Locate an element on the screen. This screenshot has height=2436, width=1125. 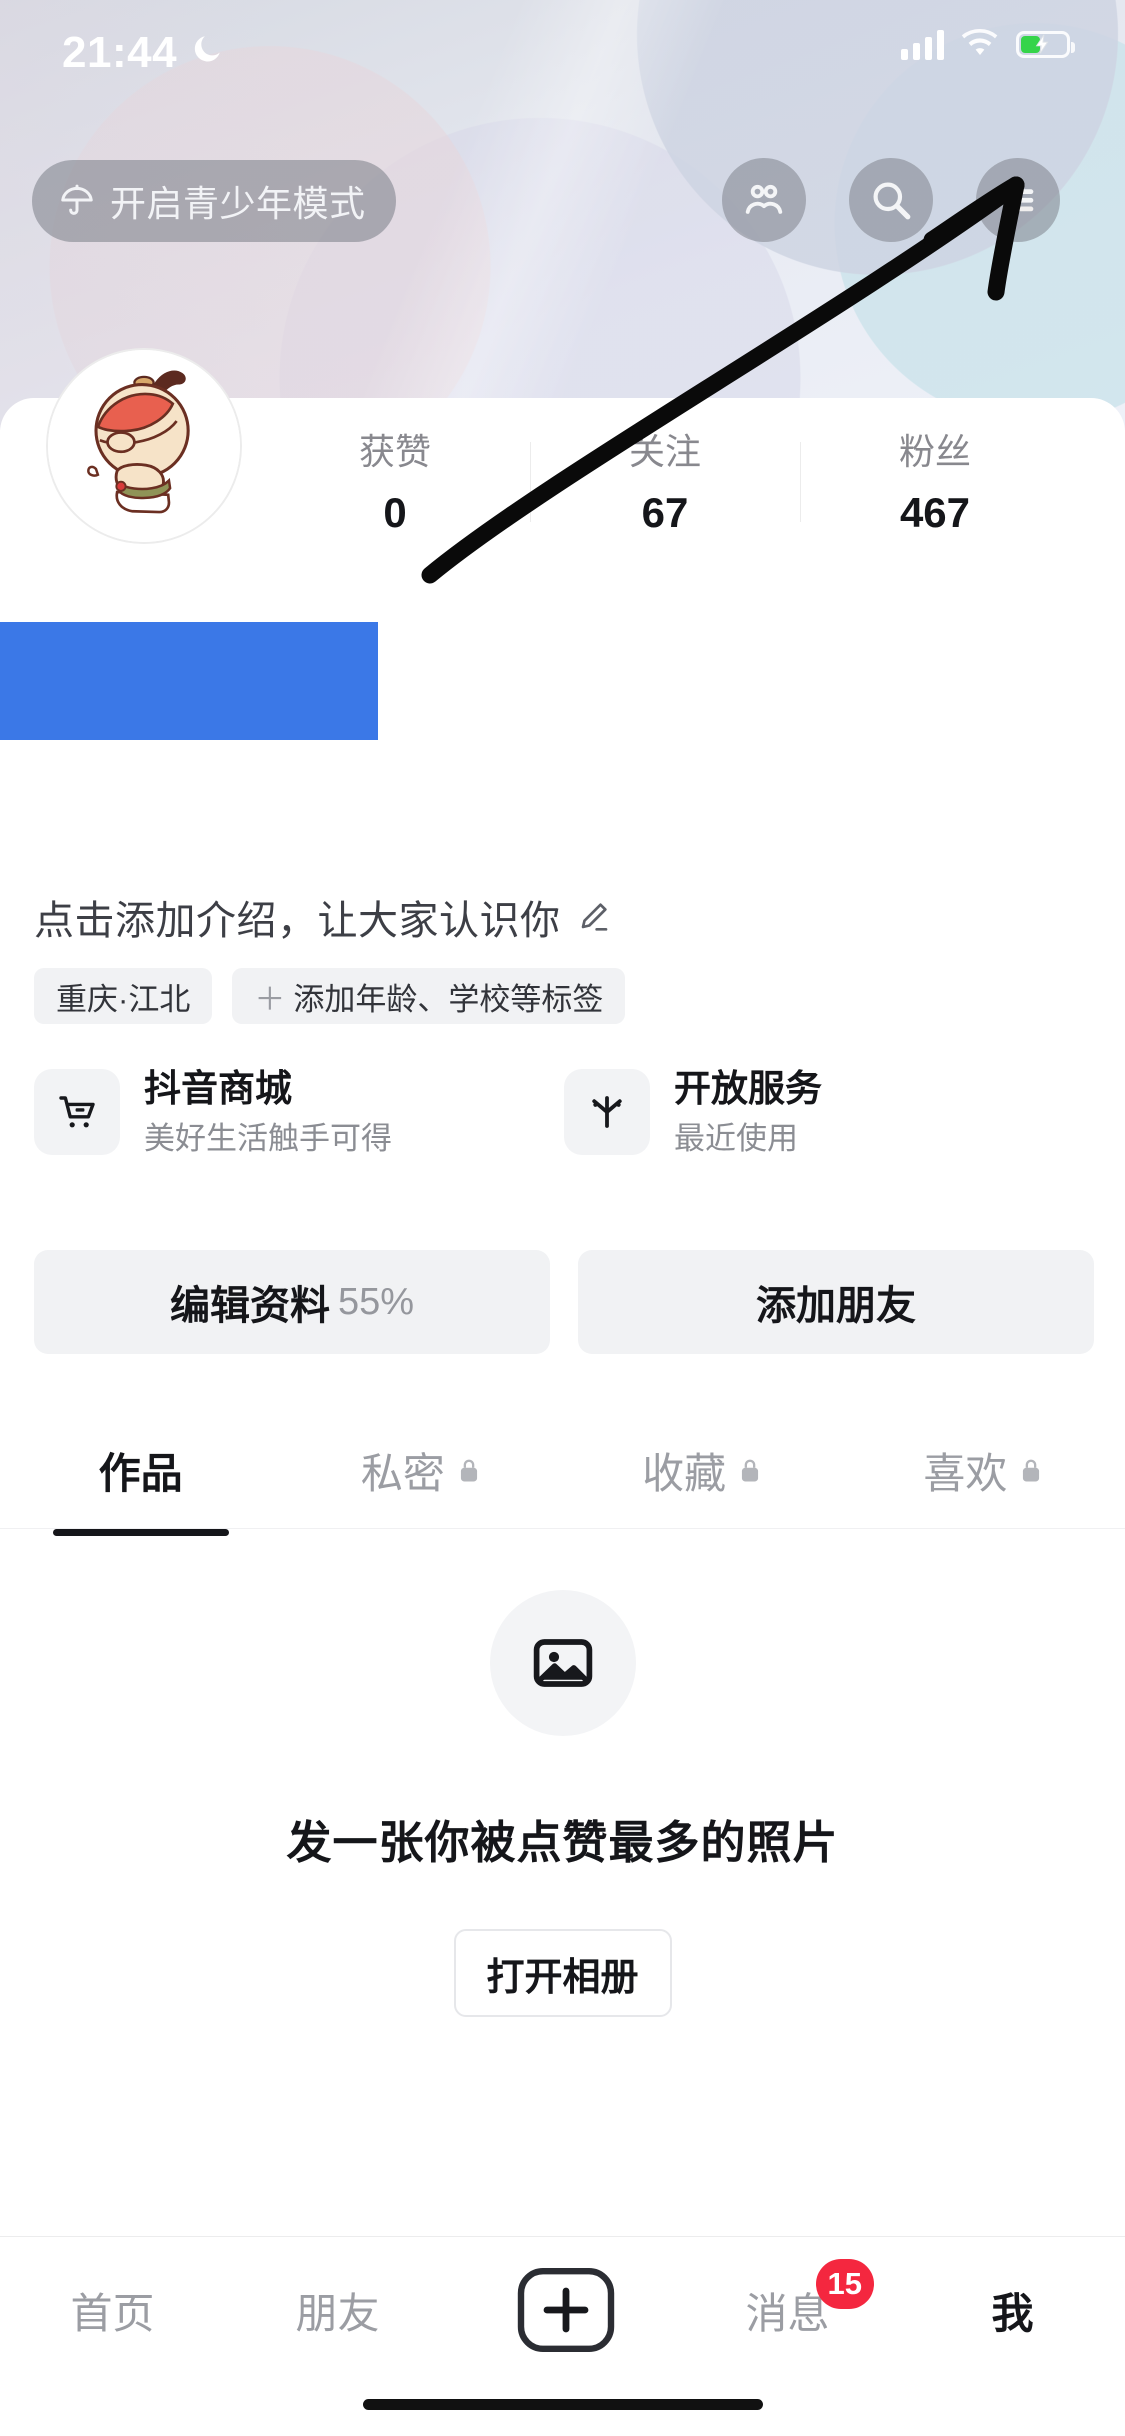
stat-value: 0 is located at coordinates (395, 512).